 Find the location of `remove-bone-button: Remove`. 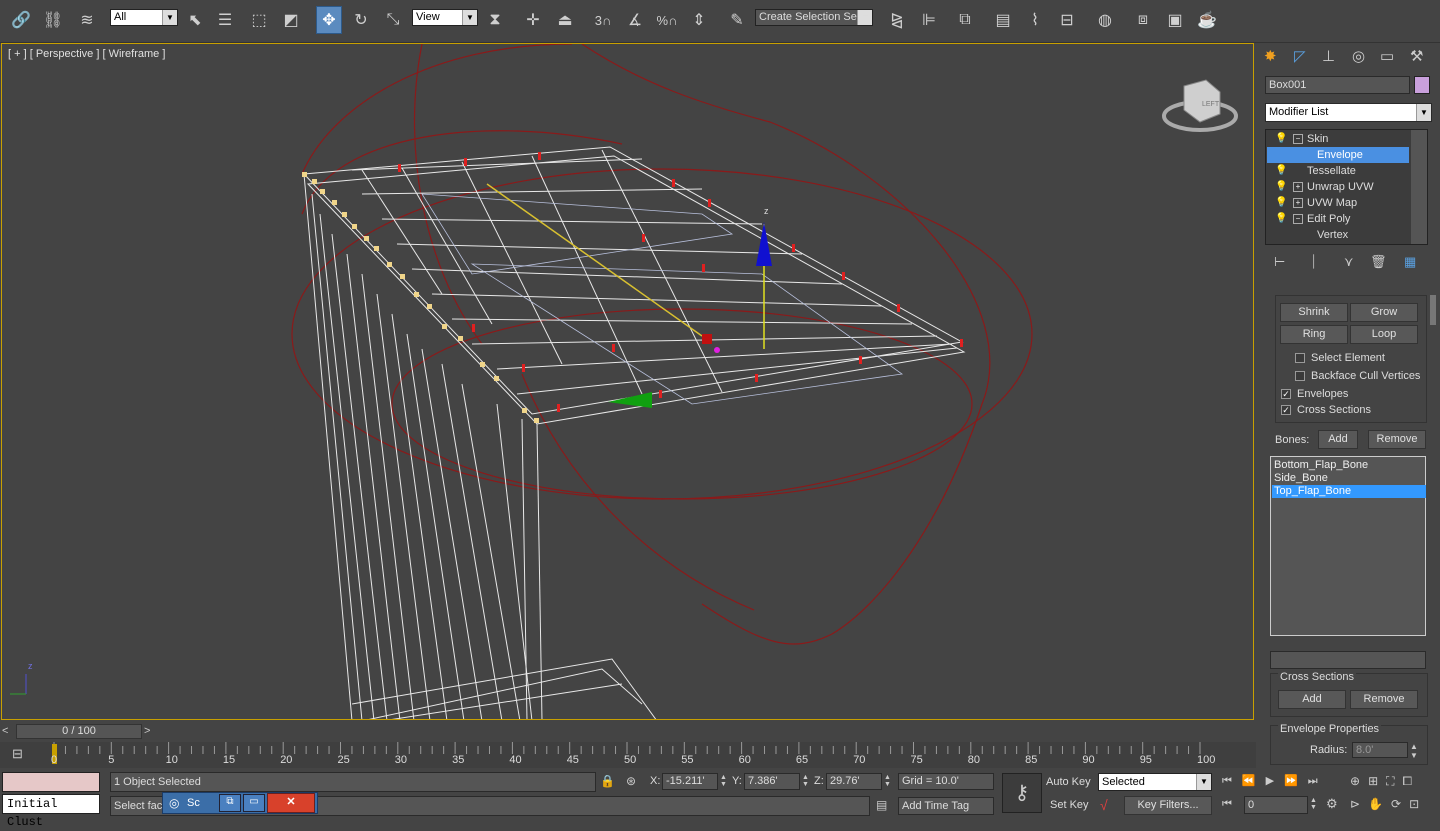

remove-bone-button: Remove is located at coordinates (1397, 439).